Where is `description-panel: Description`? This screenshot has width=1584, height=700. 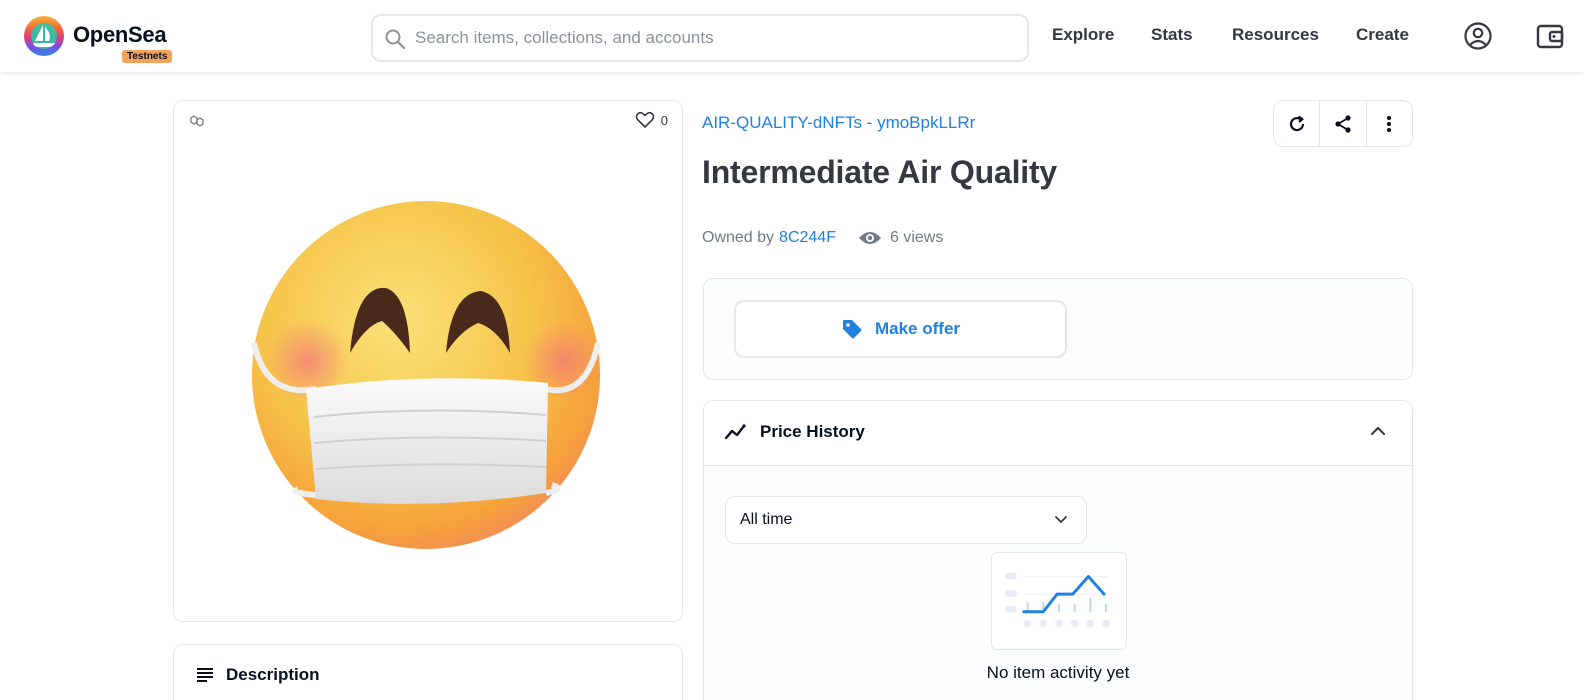
description-panel: Description is located at coordinates (428, 672).